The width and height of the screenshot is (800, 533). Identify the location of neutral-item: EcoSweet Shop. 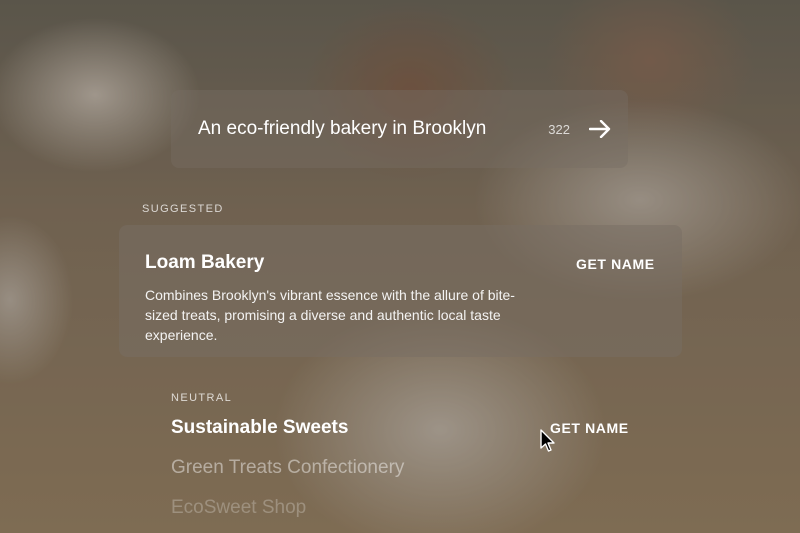
(238, 508).